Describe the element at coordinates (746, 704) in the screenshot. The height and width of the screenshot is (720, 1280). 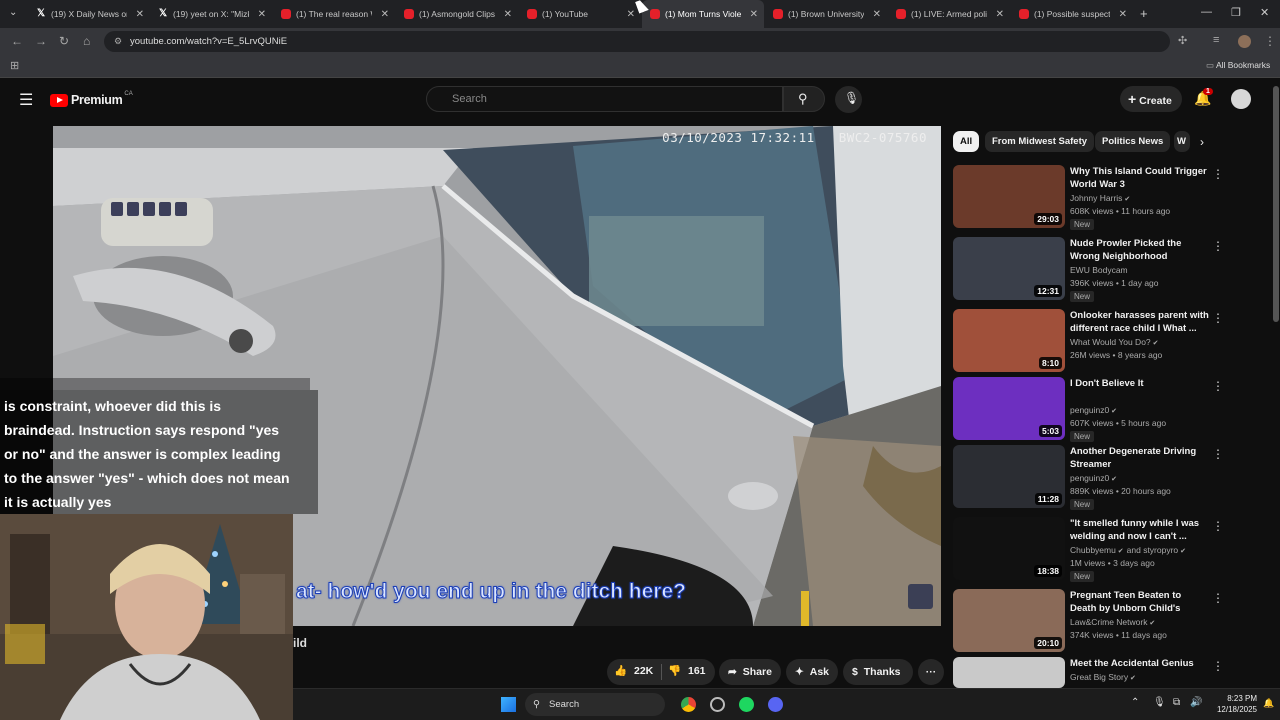
I see `spotify-taskbar-icon` at that location.